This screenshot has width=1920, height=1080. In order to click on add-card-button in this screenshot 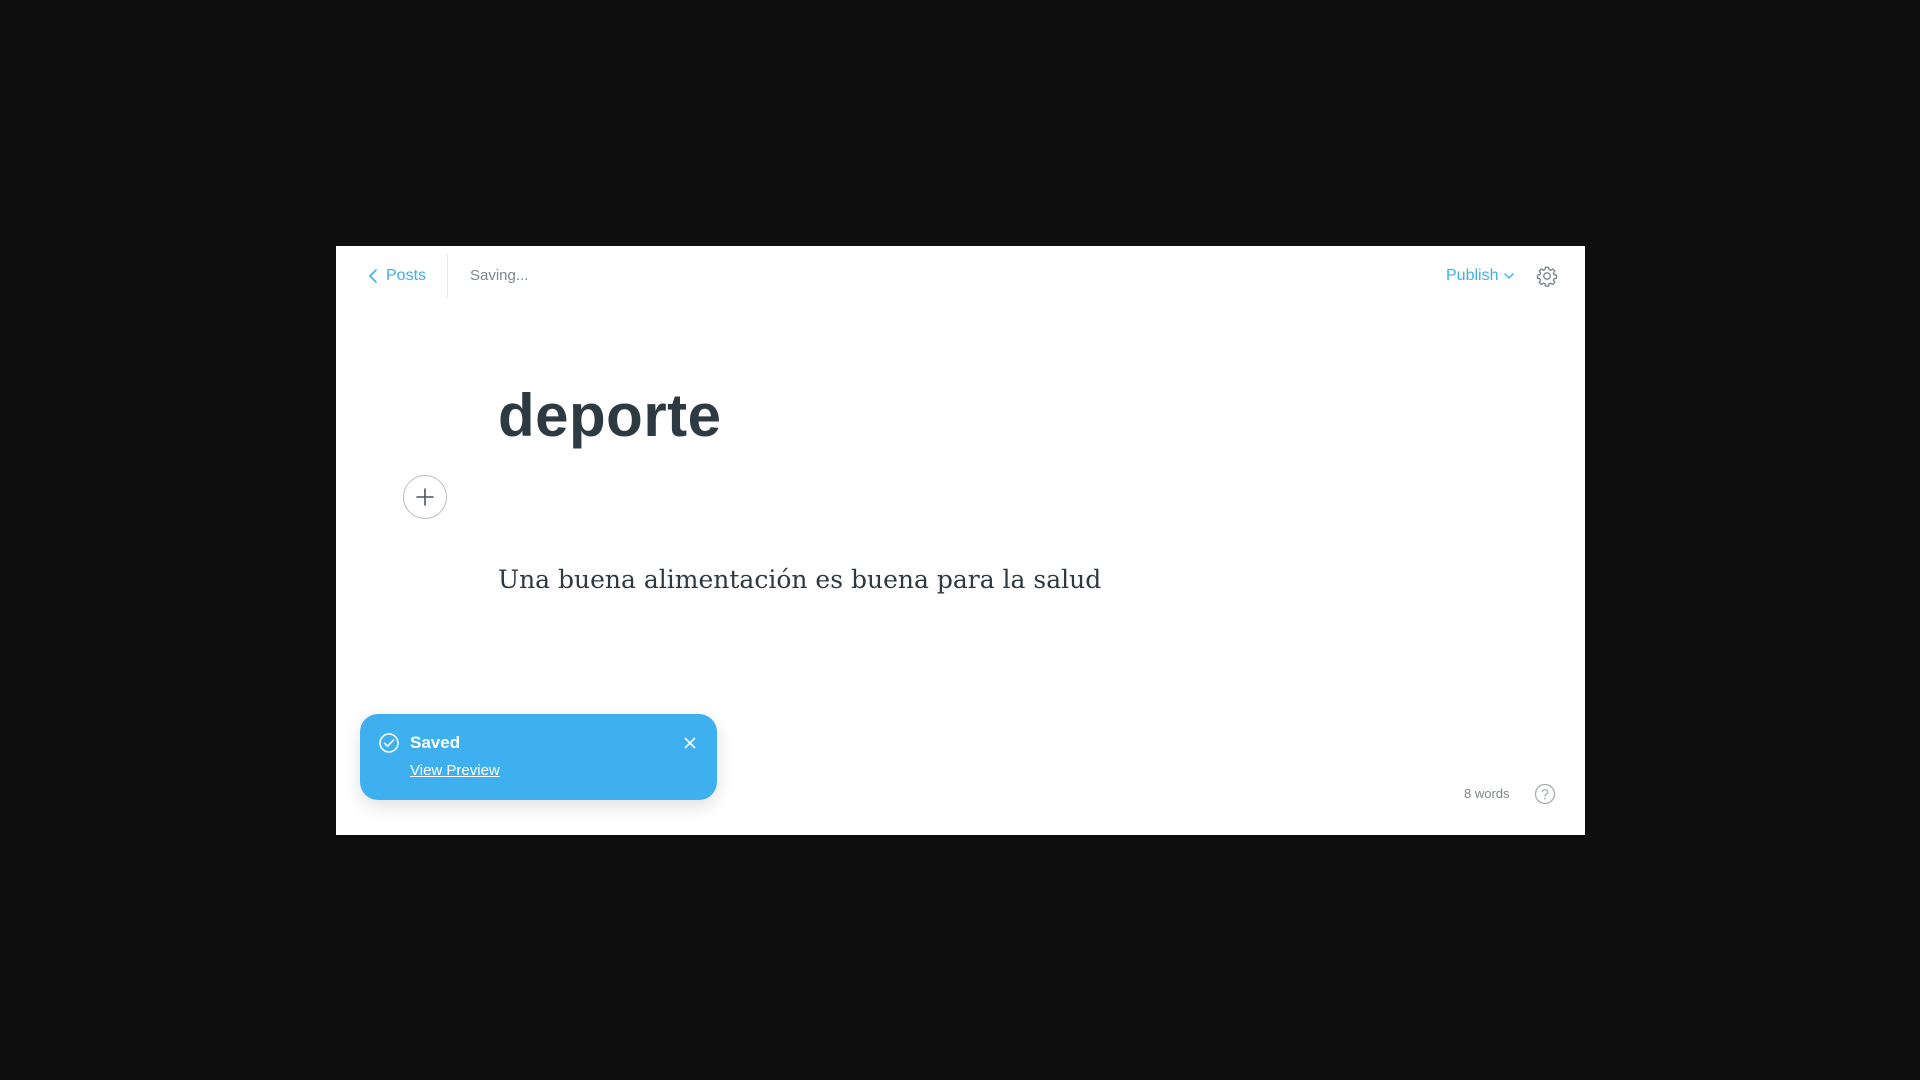, I will do `click(425, 497)`.